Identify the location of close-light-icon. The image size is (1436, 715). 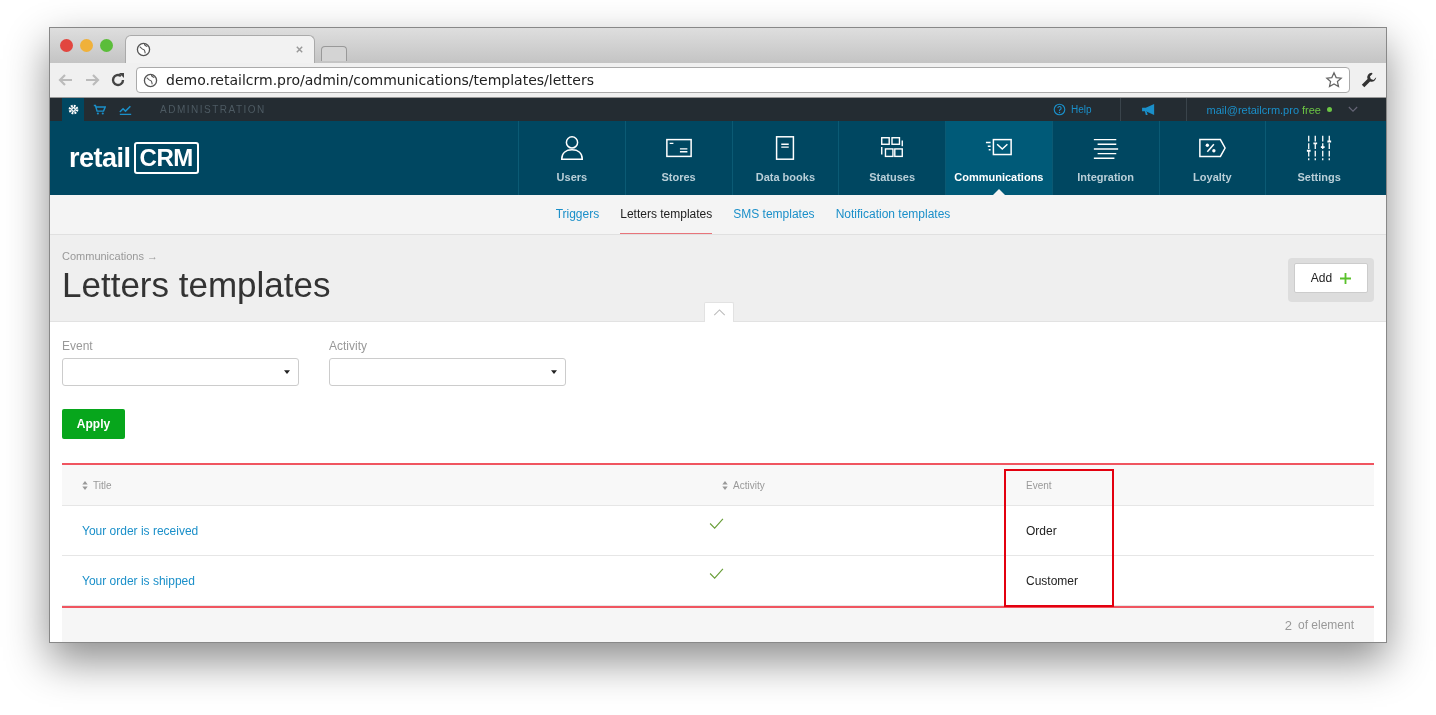
(66, 45).